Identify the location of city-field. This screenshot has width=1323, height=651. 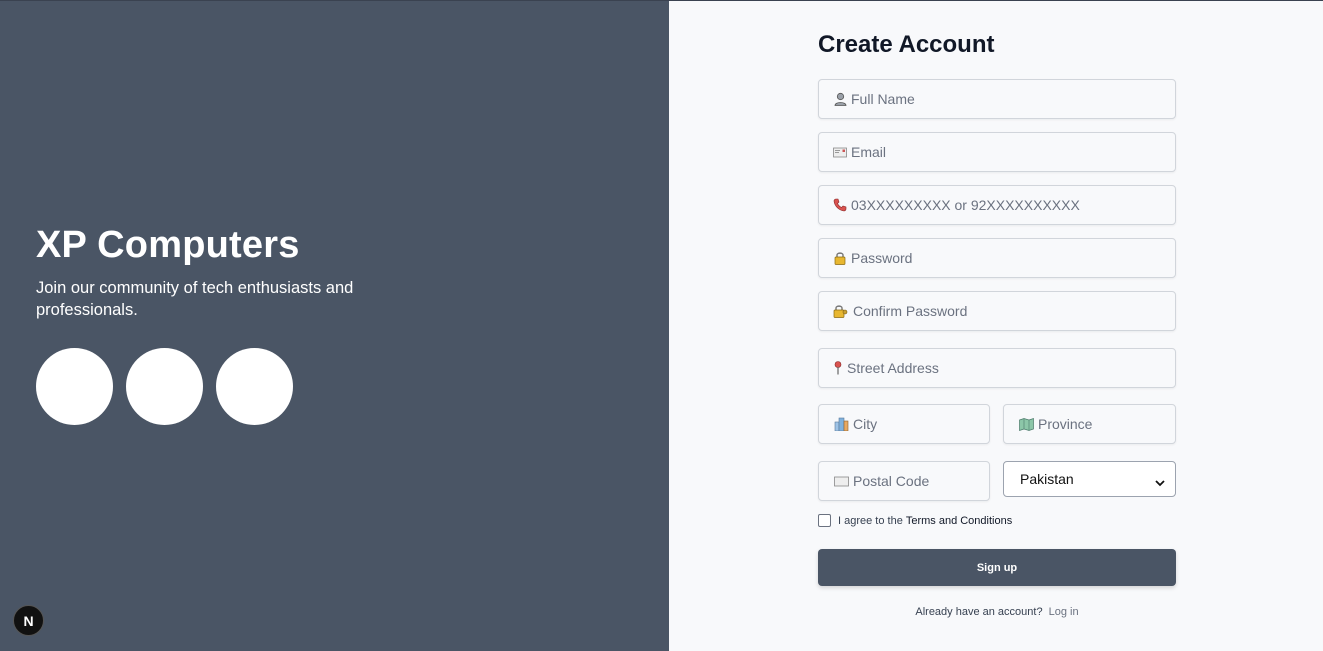
(904, 424).